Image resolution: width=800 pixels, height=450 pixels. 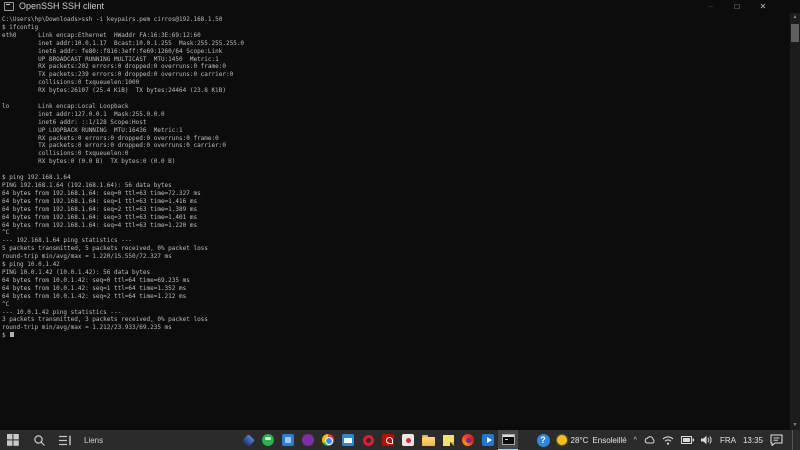 I want to click on terminal-line: --- 10.0.1.42 ping statistics ---, so click(x=62, y=312).